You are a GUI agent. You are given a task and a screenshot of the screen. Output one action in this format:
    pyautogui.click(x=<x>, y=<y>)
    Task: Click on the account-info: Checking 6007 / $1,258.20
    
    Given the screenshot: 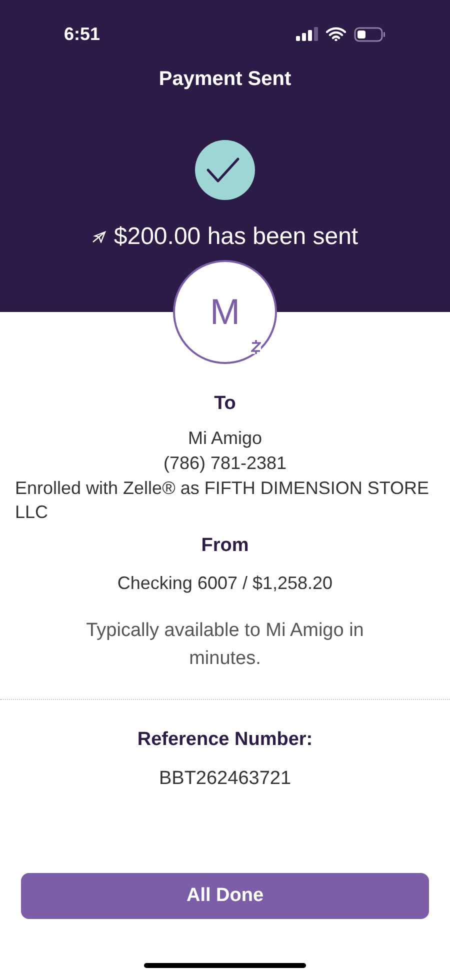 What is the action you would take?
    pyautogui.click(x=225, y=583)
    